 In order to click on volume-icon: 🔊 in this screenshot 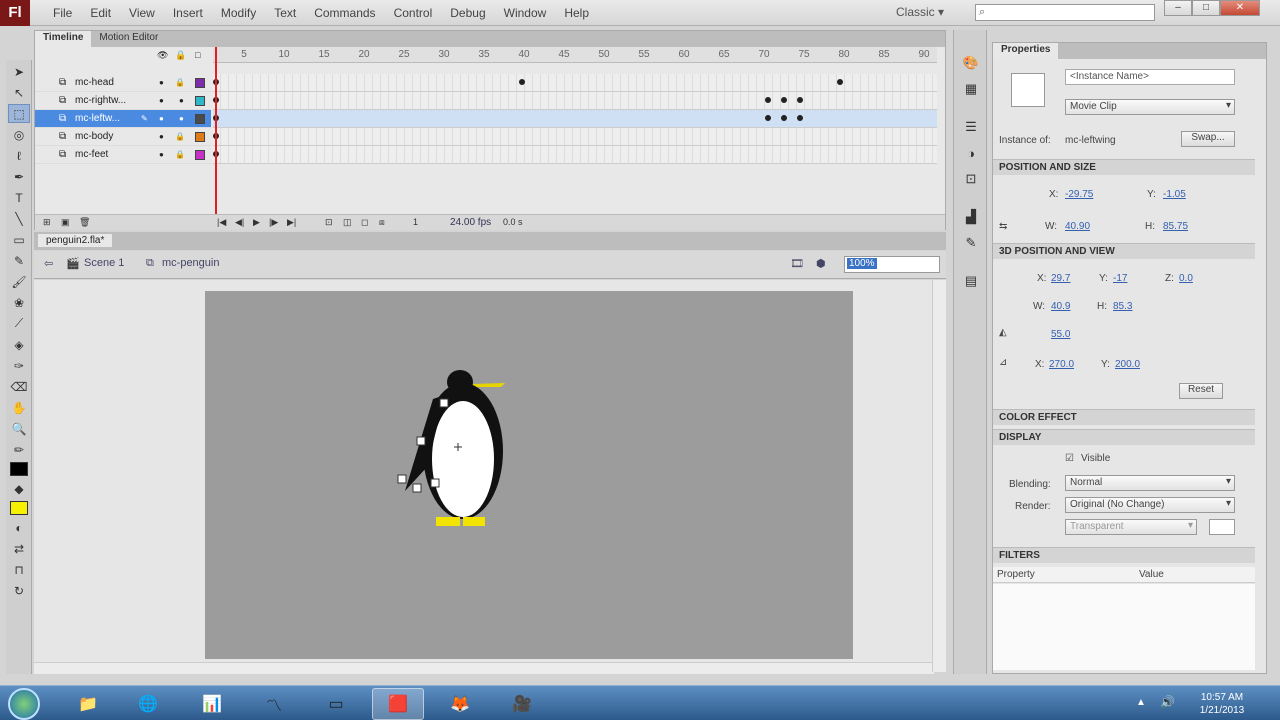, I will do `click(1167, 702)`.